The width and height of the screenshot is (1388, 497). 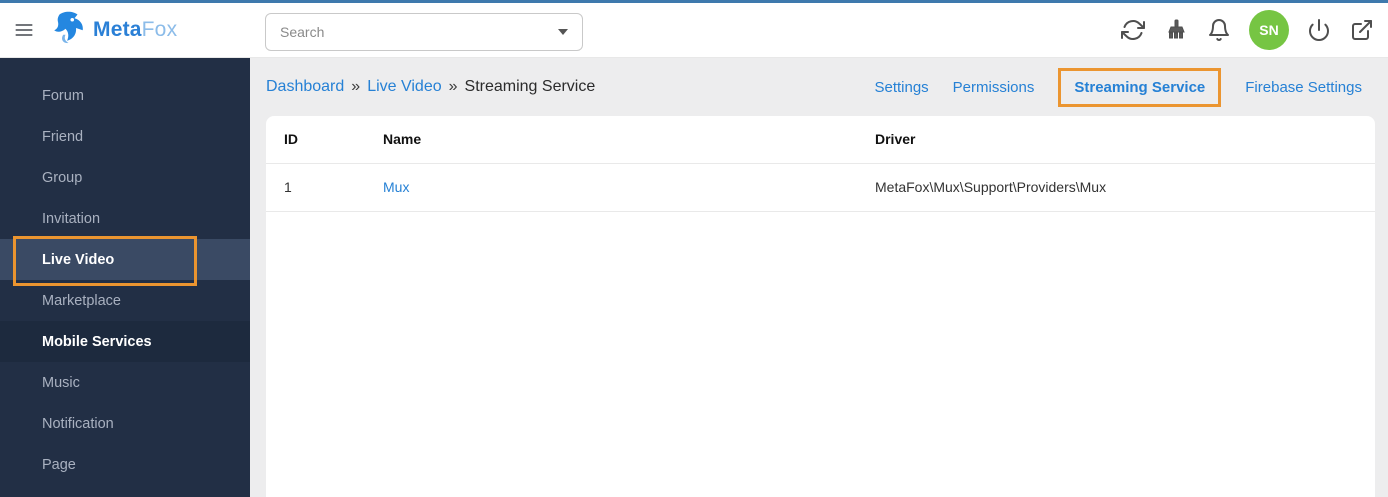 I want to click on table-row: 1 Mux MetaFox\Mux\Support\Providers\Mux, so click(x=820, y=187).